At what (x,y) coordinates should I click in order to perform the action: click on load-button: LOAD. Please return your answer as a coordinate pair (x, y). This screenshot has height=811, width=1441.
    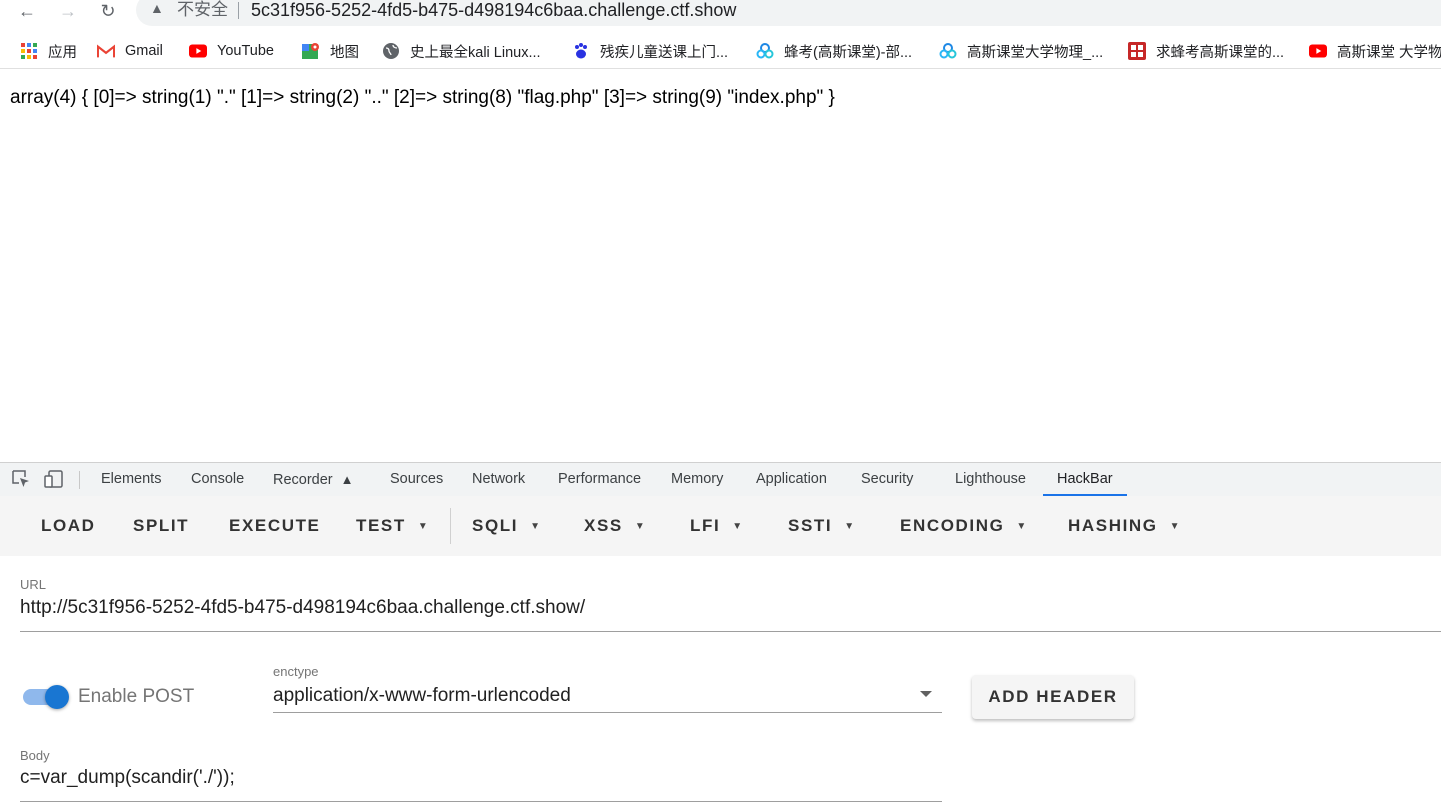
    Looking at the image, I should click on (68, 526).